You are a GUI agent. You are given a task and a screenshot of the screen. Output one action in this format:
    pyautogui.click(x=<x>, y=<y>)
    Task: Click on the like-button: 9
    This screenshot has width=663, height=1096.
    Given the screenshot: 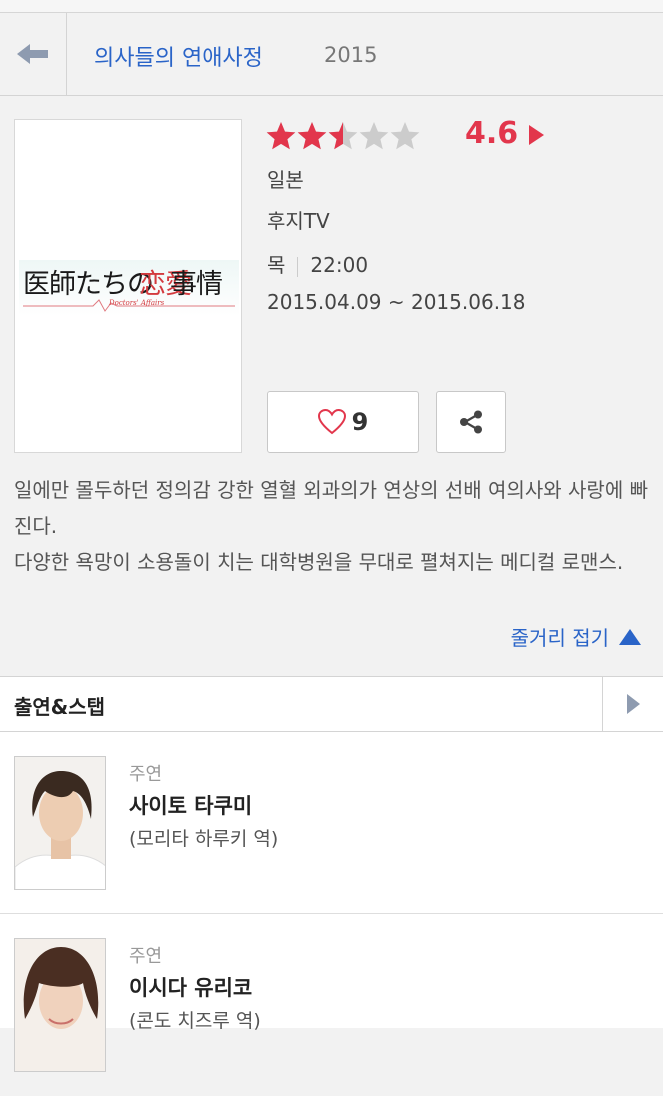 What is the action you would take?
    pyautogui.click(x=343, y=422)
    